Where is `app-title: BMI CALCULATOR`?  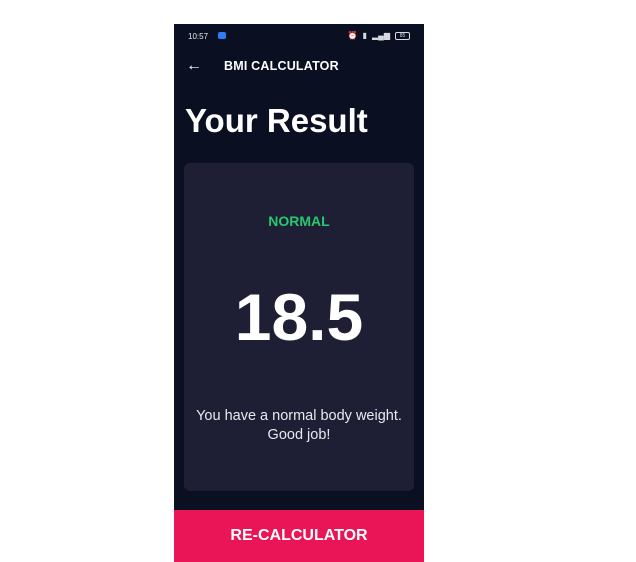 app-title: BMI CALCULATOR is located at coordinates (281, 66).